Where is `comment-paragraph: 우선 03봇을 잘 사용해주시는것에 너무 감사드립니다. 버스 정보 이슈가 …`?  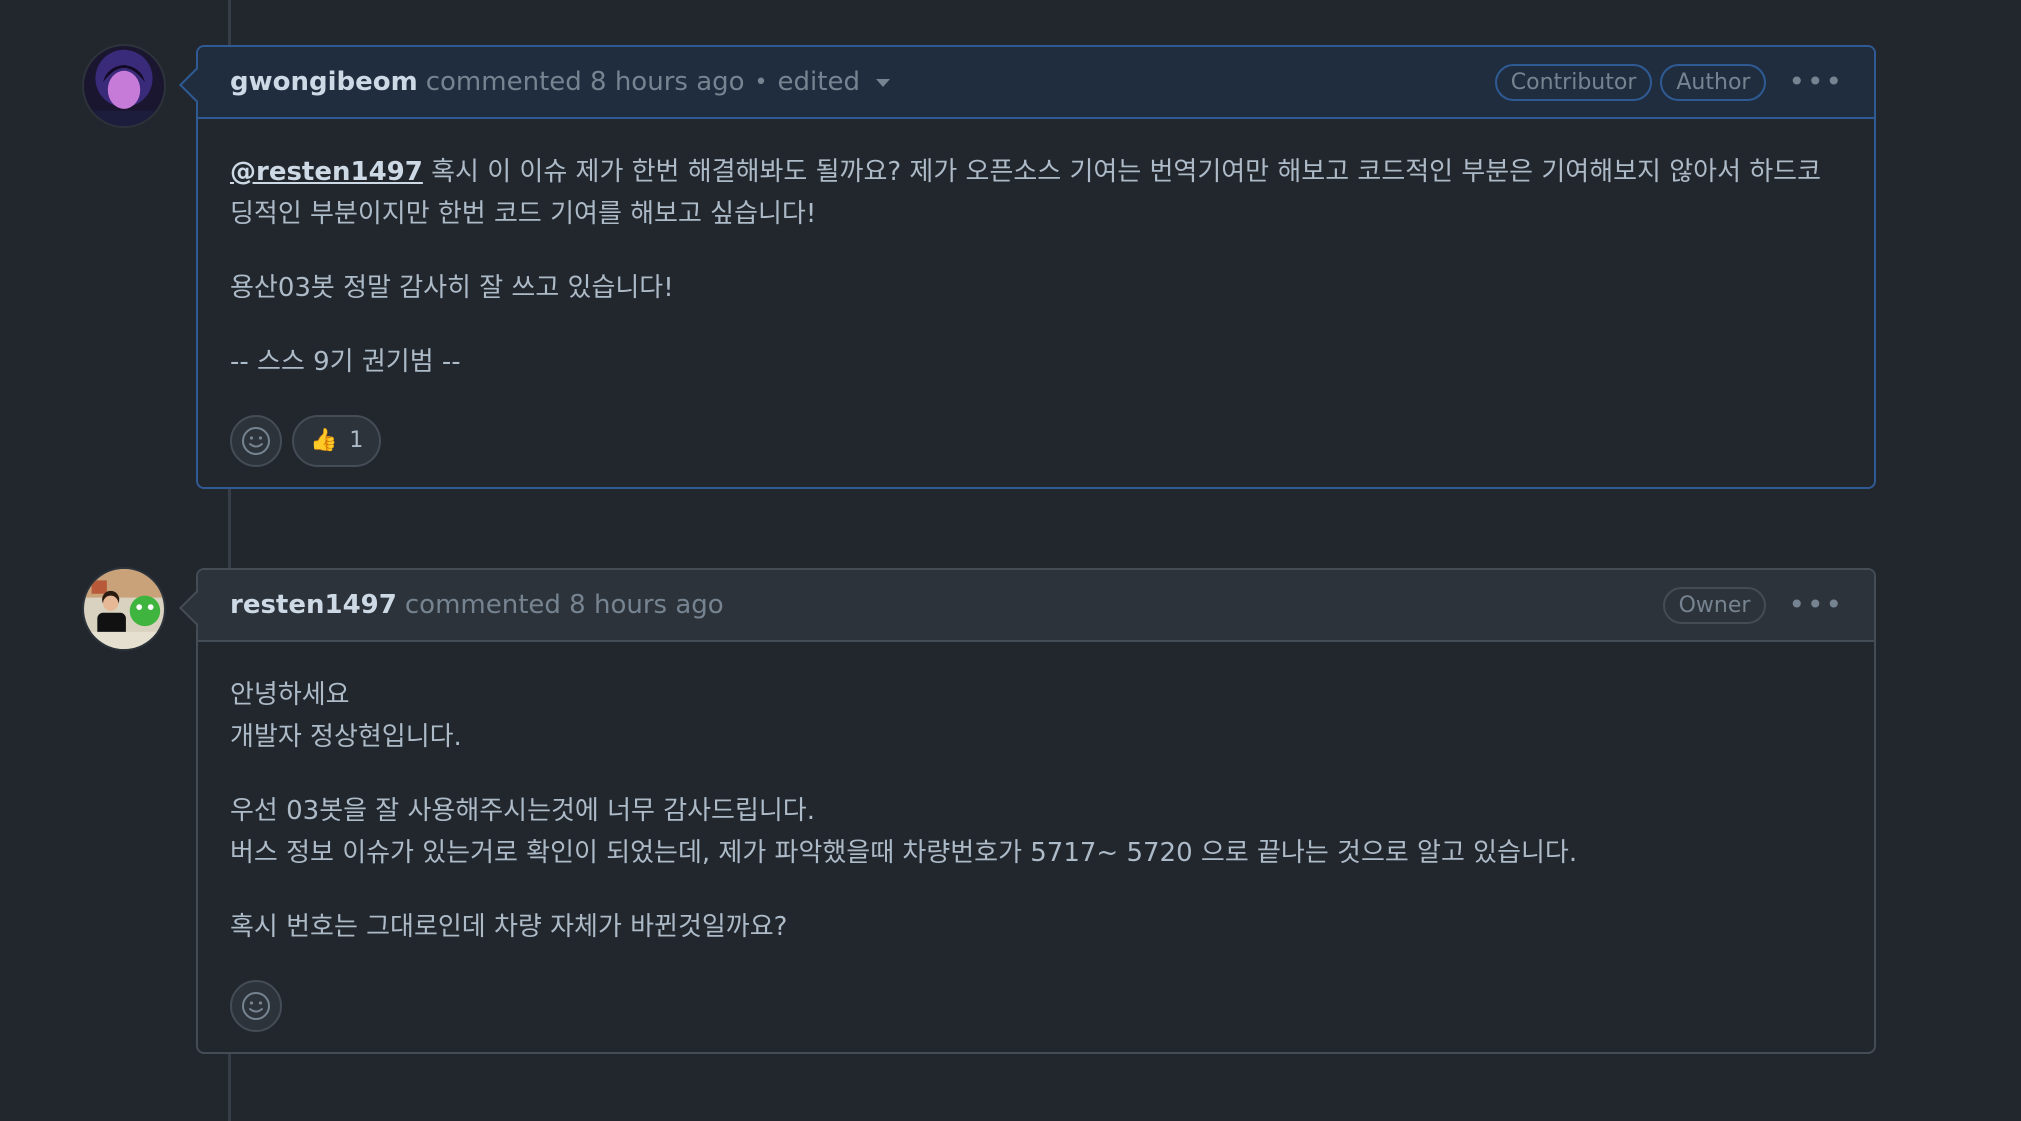
comment-paragraph: 우선 03봇을 잘 사용해주시는것에 너무 감사드립니다. 버스 정보 이슈가 … is located at coordinates (904, 832).